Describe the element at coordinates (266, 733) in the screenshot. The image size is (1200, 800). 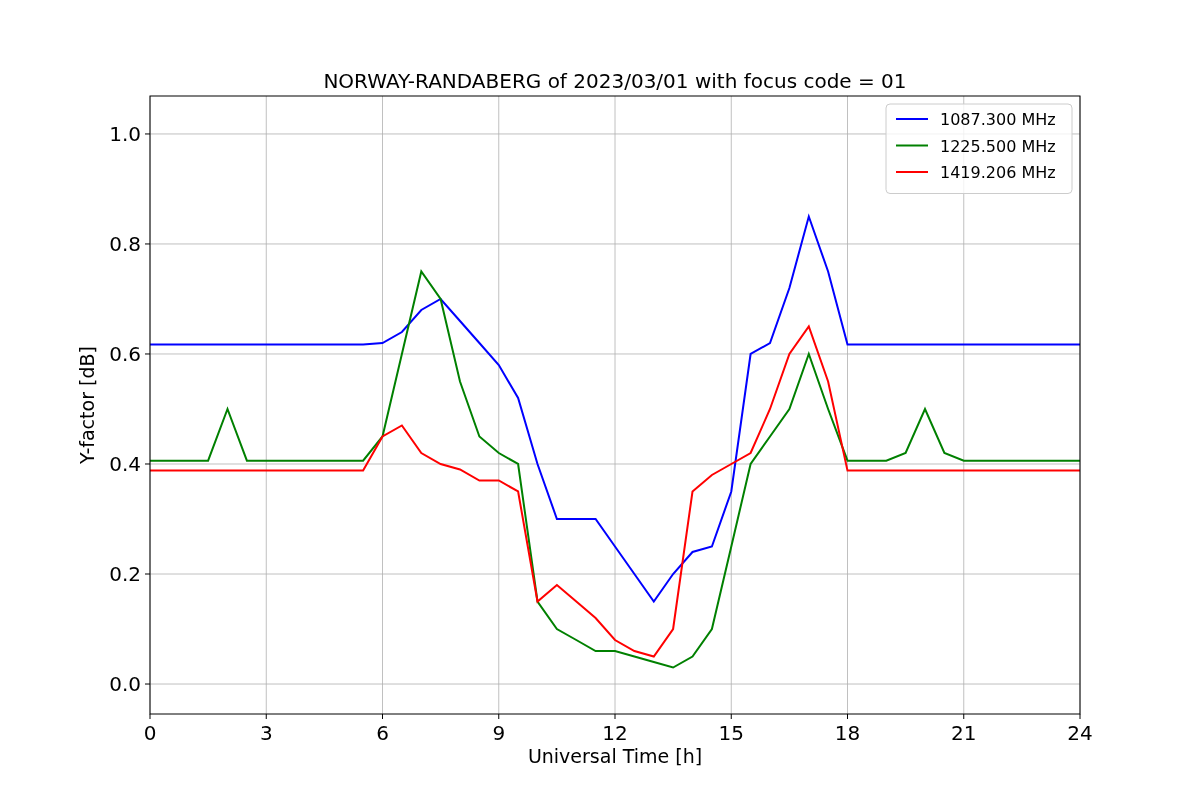
I see `tick-label: 3` at that location.